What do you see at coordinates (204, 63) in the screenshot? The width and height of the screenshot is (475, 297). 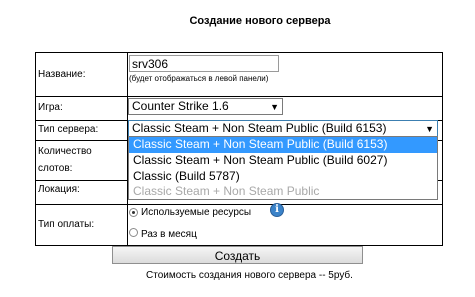 I see `server-name-input` at bounding box center [204, 63].